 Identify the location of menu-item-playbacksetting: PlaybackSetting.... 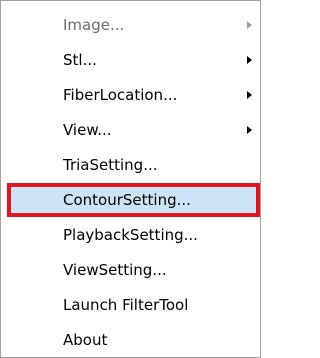
(130, 235).